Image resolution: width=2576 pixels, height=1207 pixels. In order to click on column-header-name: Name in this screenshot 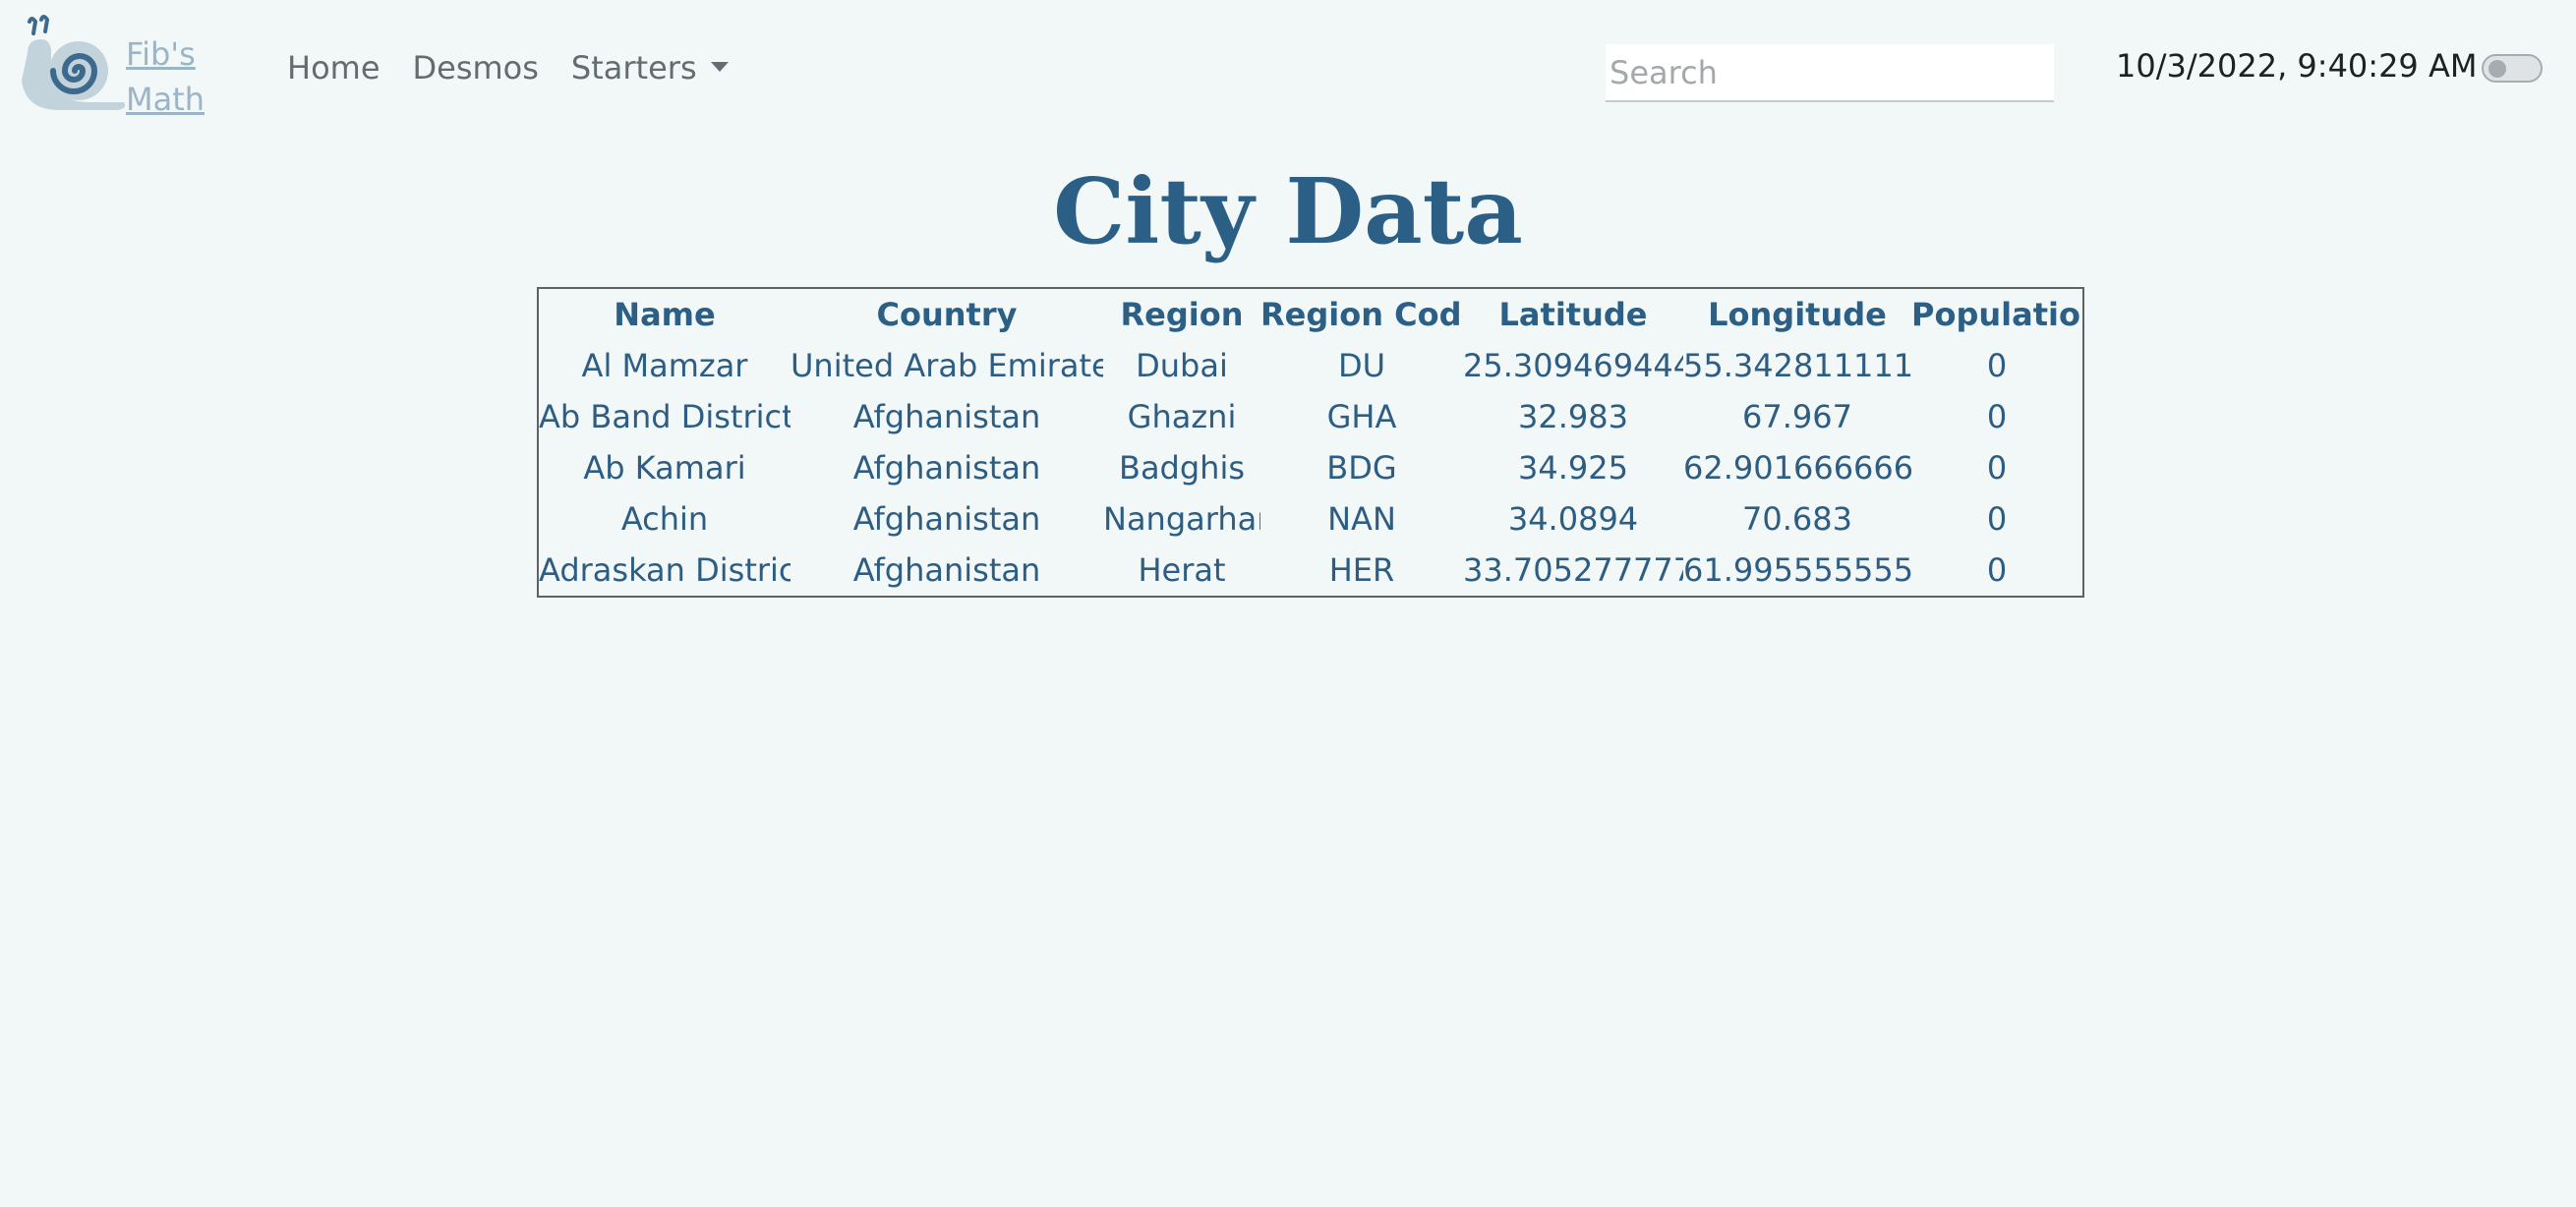, I will do `click(665, 314)`.